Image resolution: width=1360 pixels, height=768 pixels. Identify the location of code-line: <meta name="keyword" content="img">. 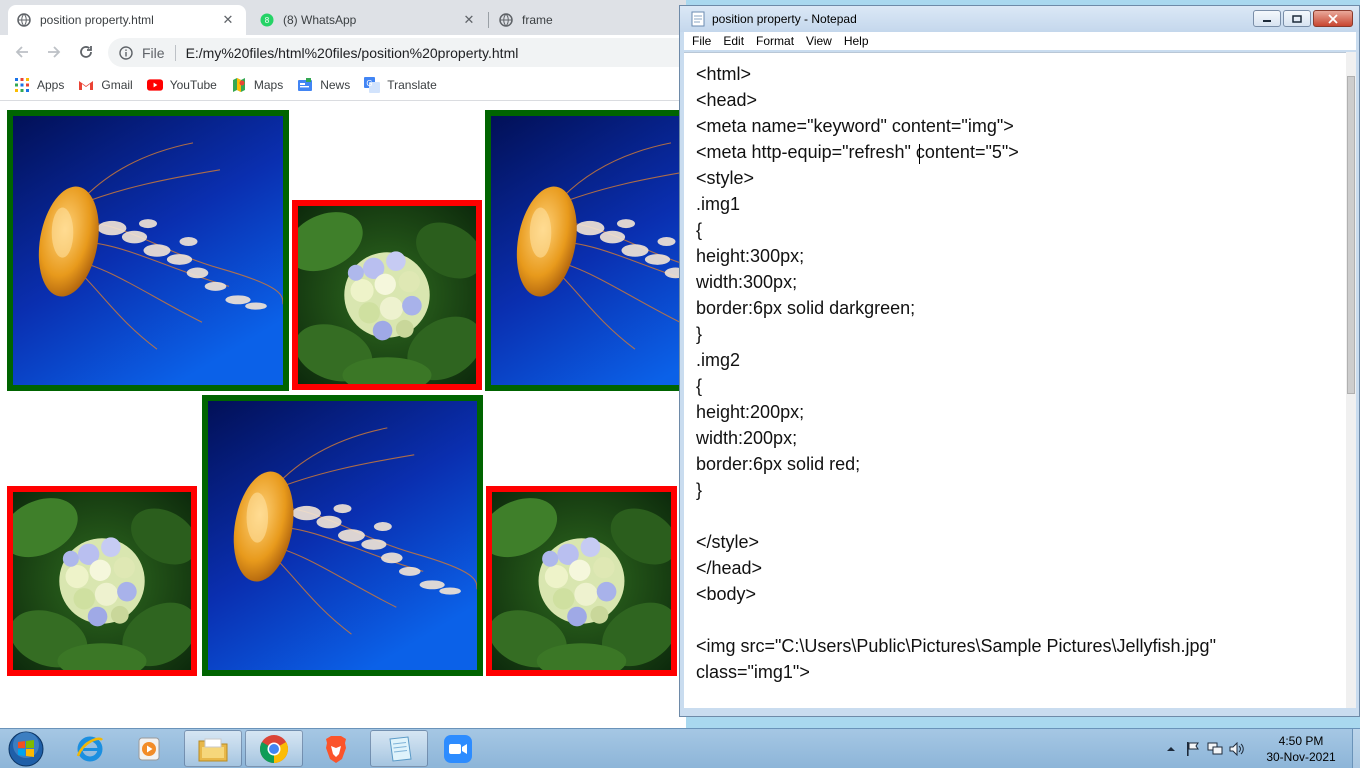
(855, 126).